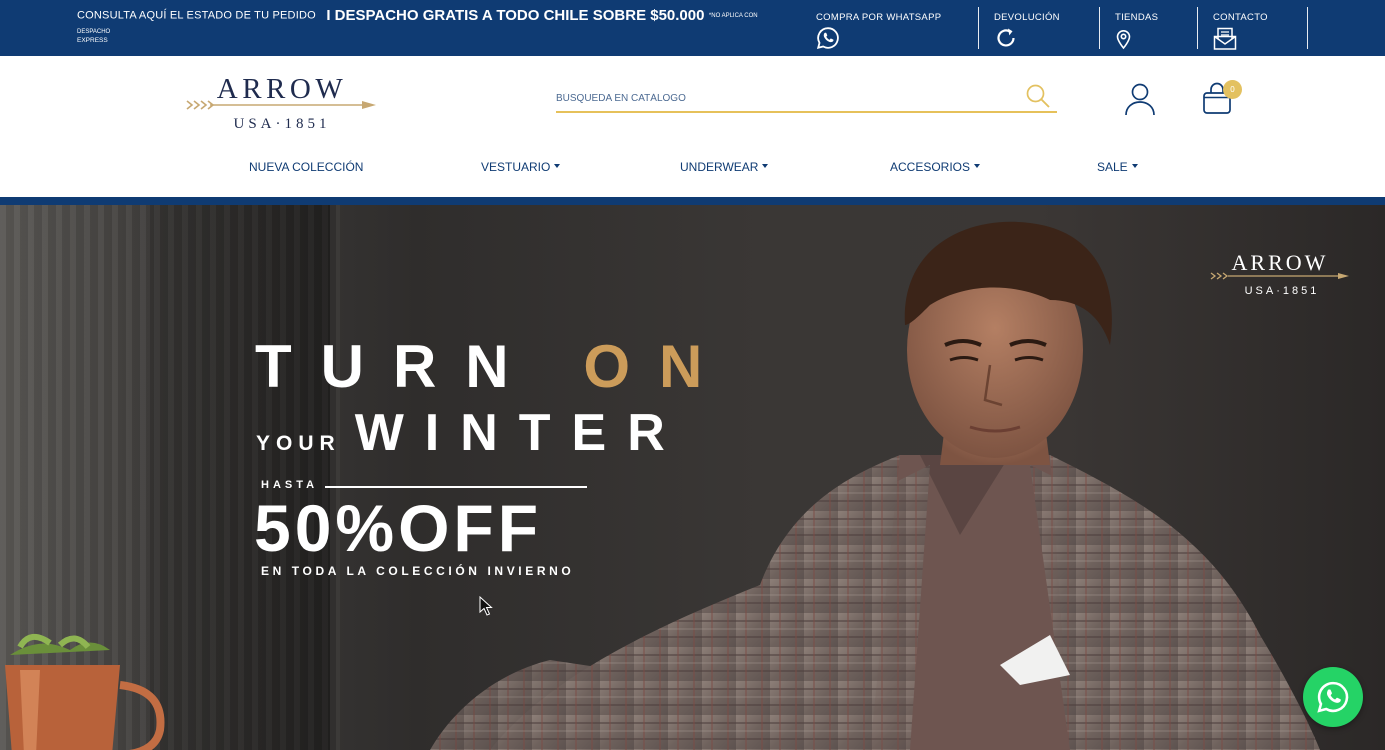 The image size is (1385, 750). Describe the element at coordinates (1123, 40) in the screenshot. I see `map-pin-icon` at that location.